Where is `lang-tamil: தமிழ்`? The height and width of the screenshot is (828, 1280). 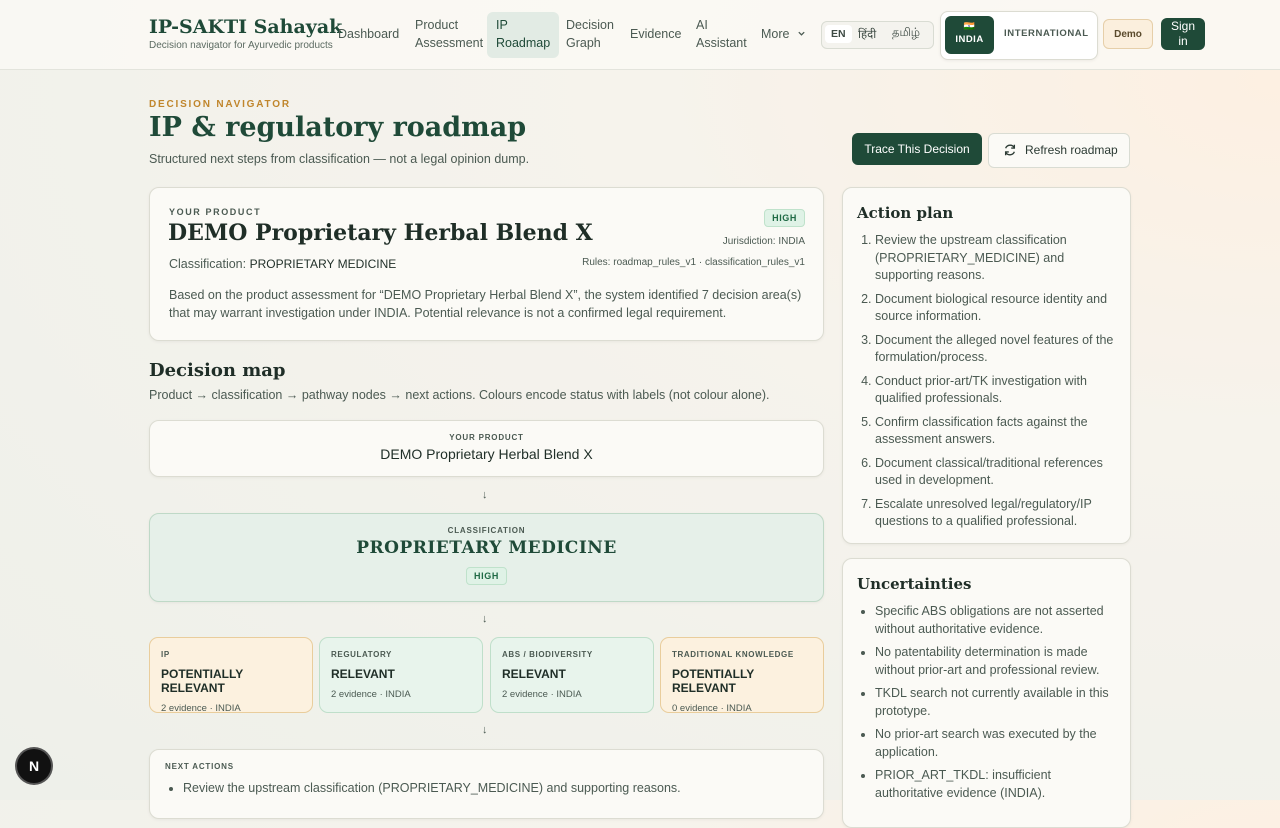
lang-tamil: தமிழ் is located at coordinates (906, 34).